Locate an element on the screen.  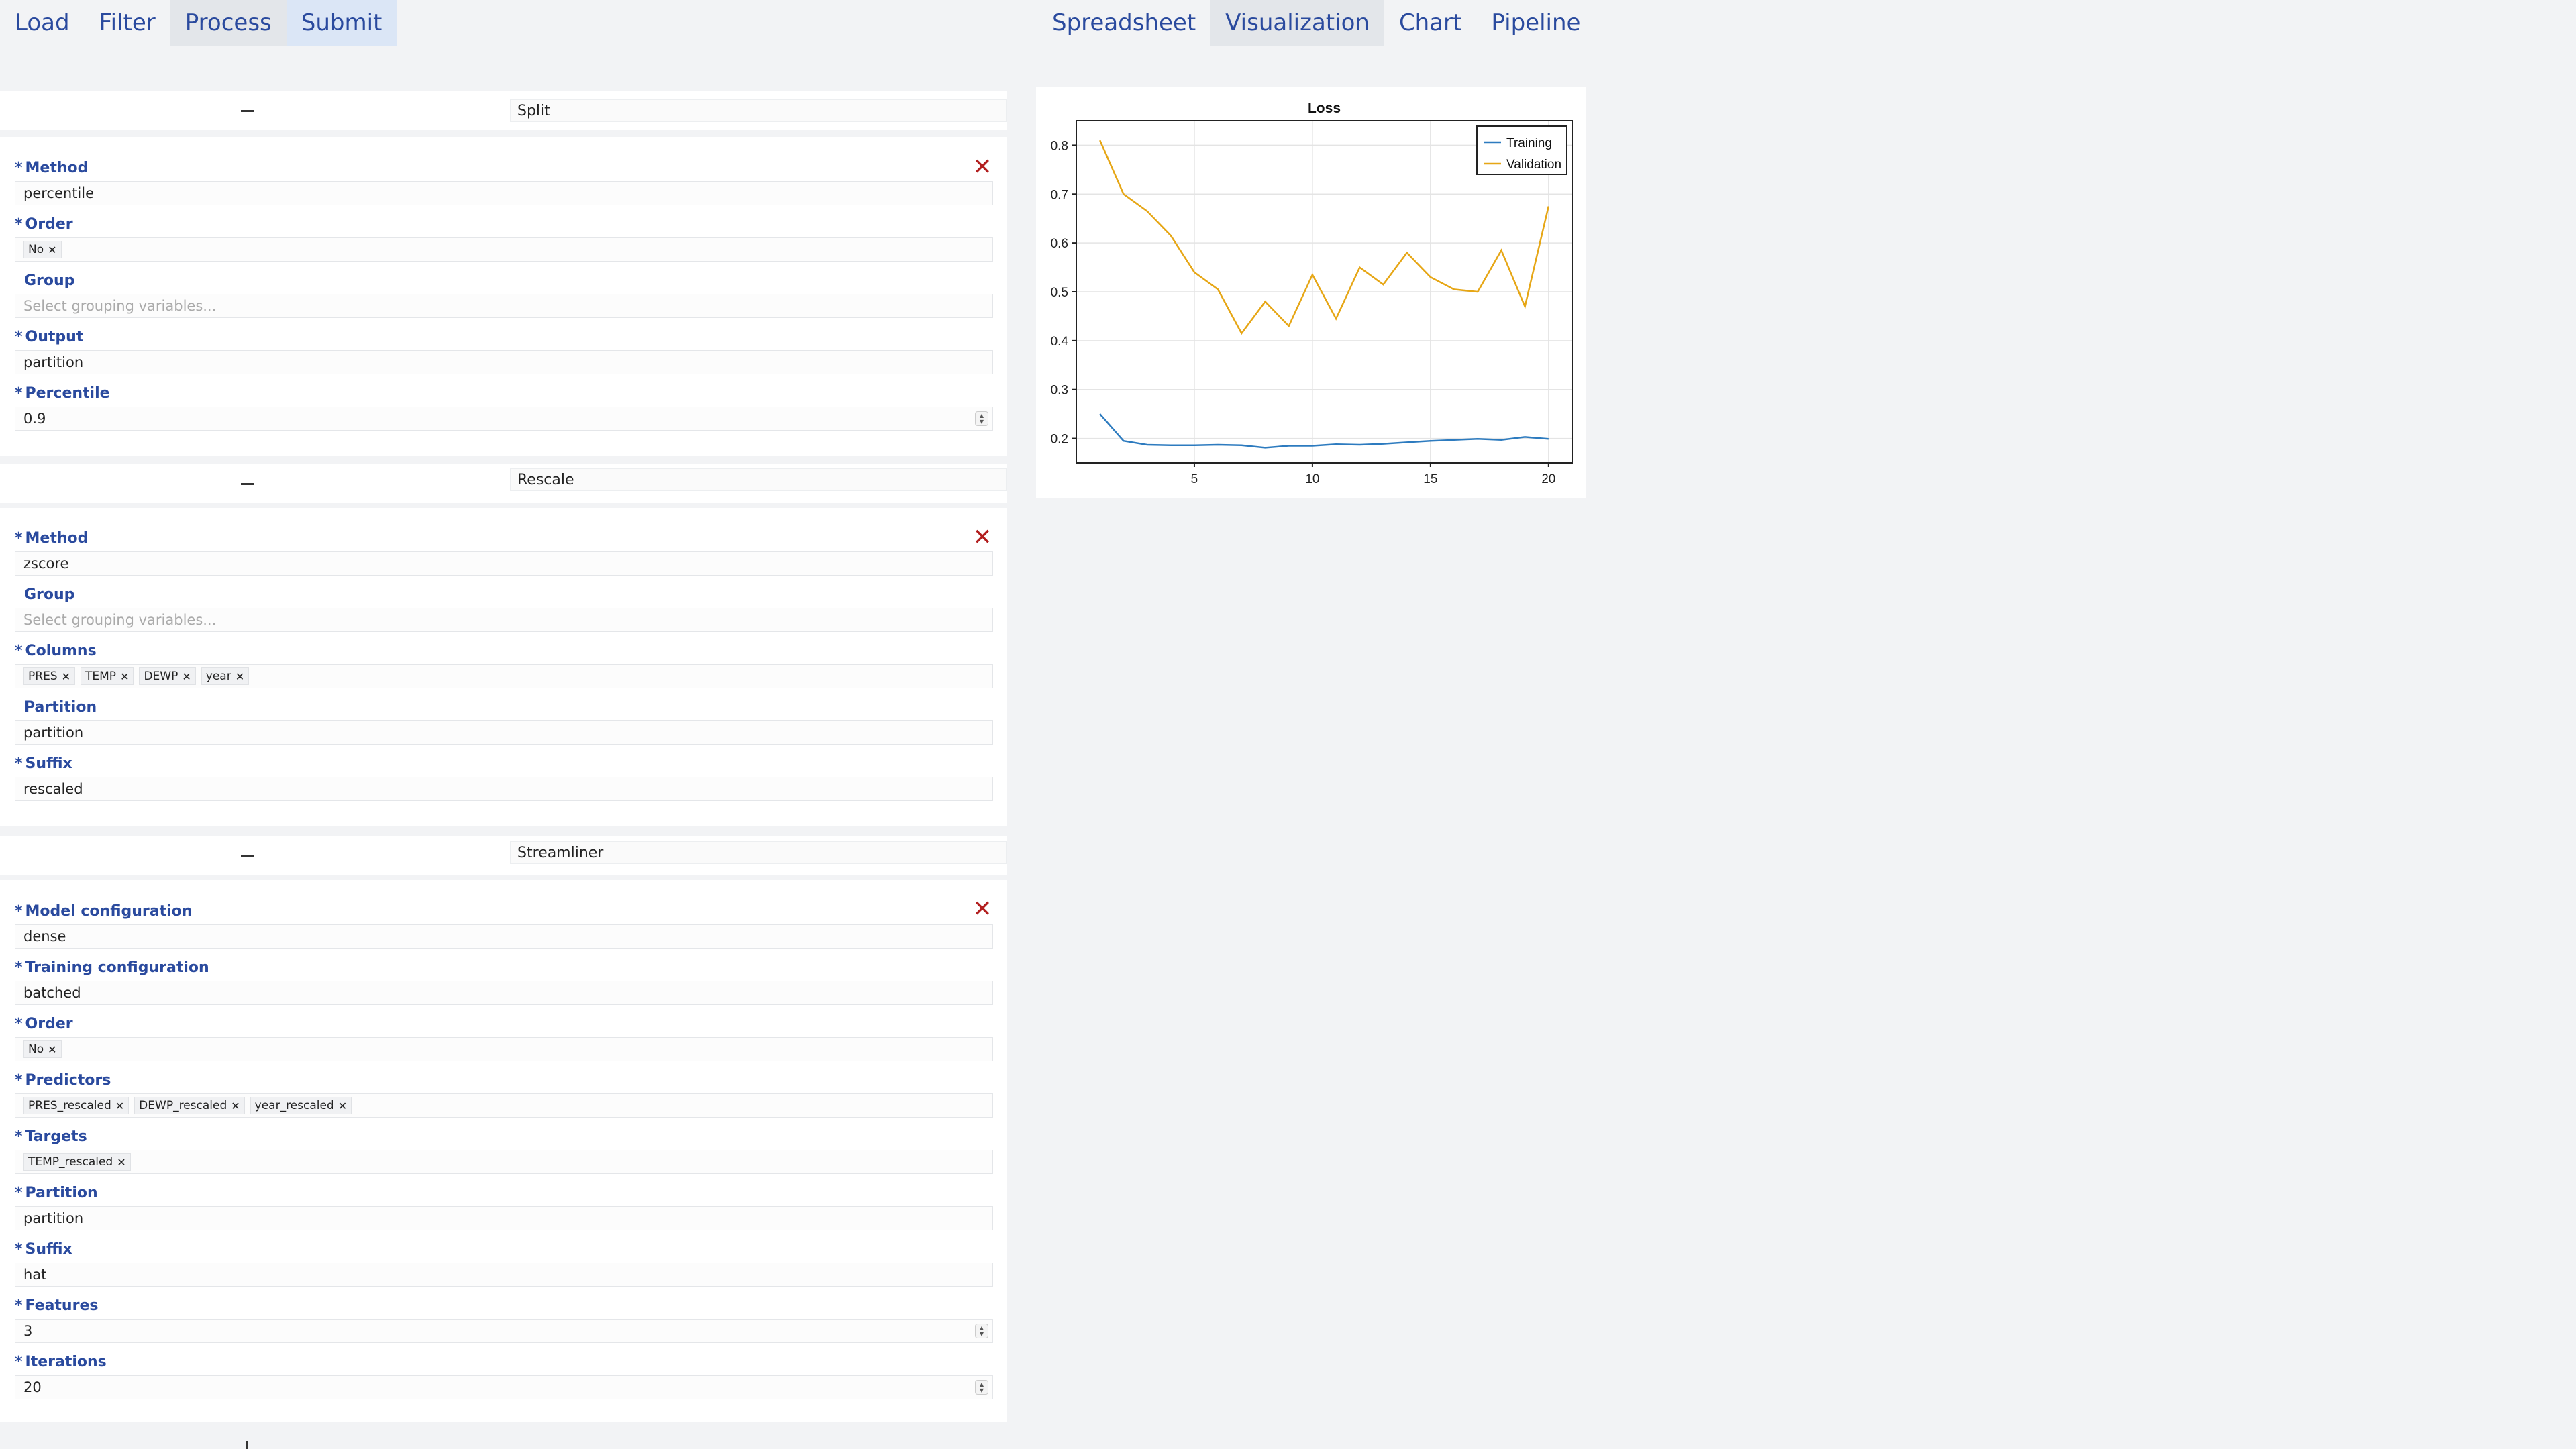
training-config-label: * Training configuration is located at coordinates (112, 967).